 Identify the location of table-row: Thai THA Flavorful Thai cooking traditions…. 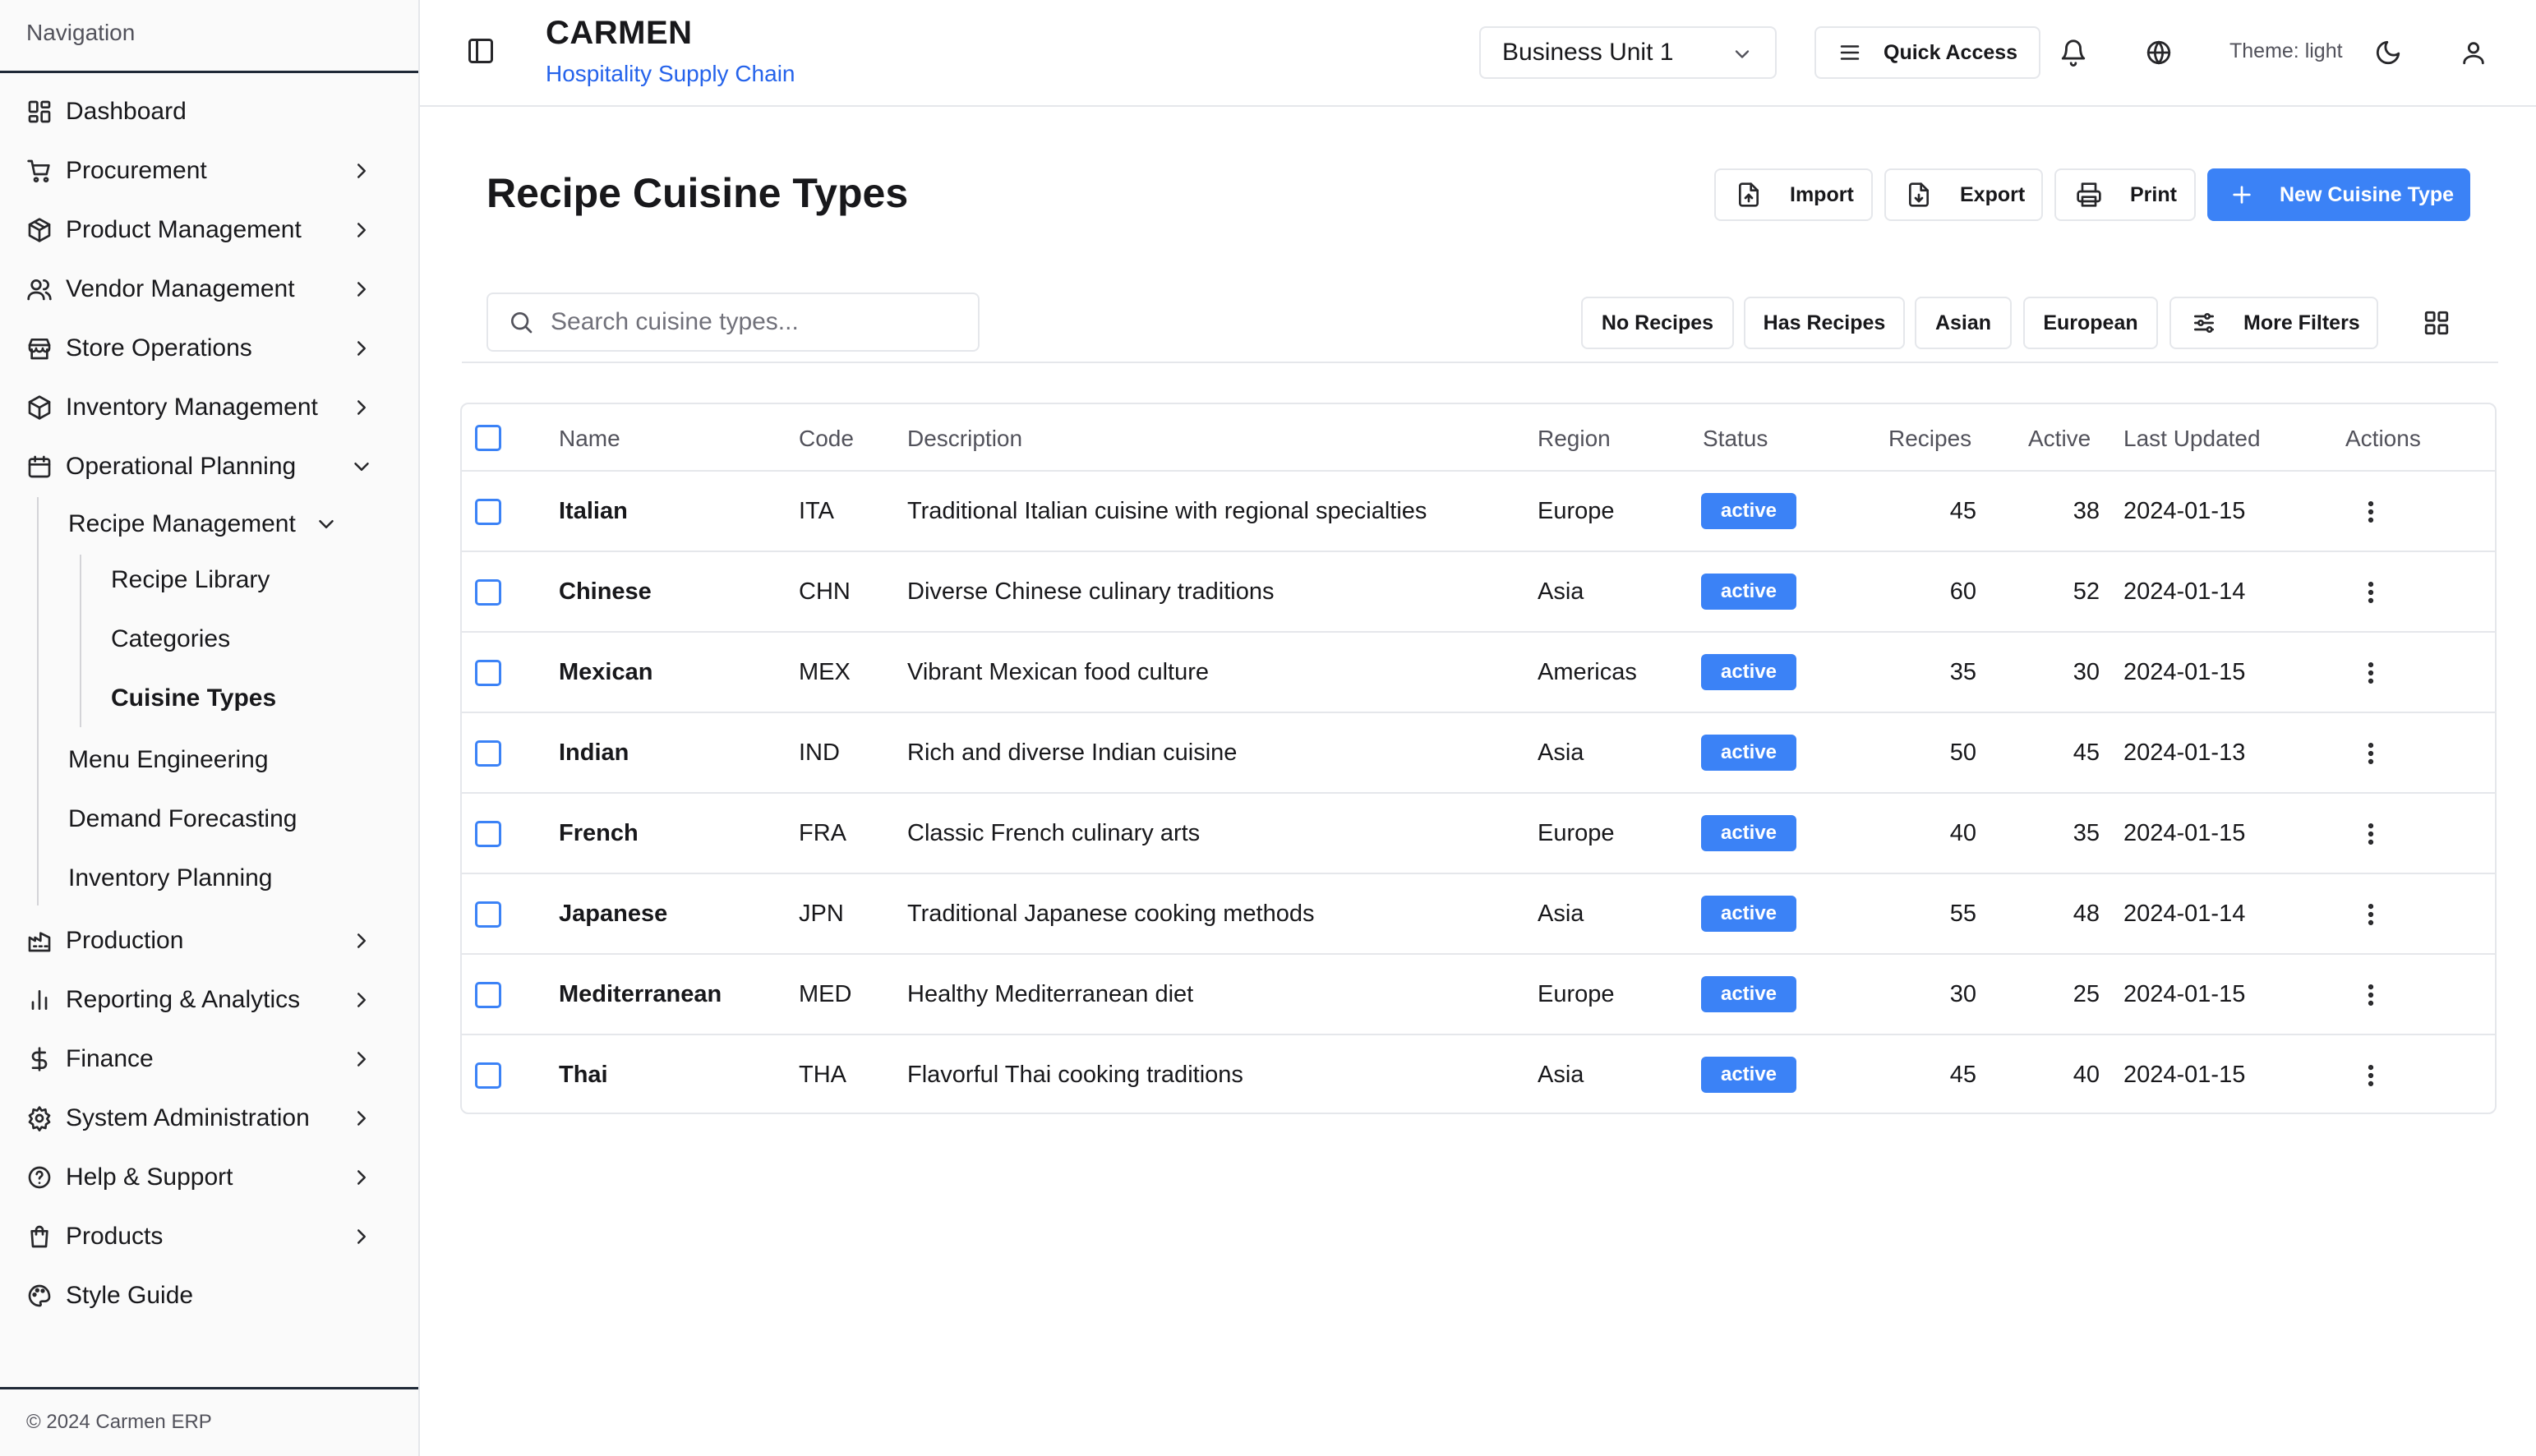
(1478, 1075).